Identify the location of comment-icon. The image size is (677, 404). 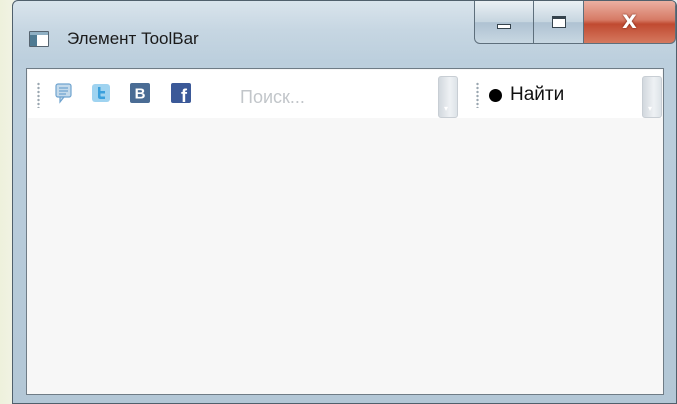
(63, 93).